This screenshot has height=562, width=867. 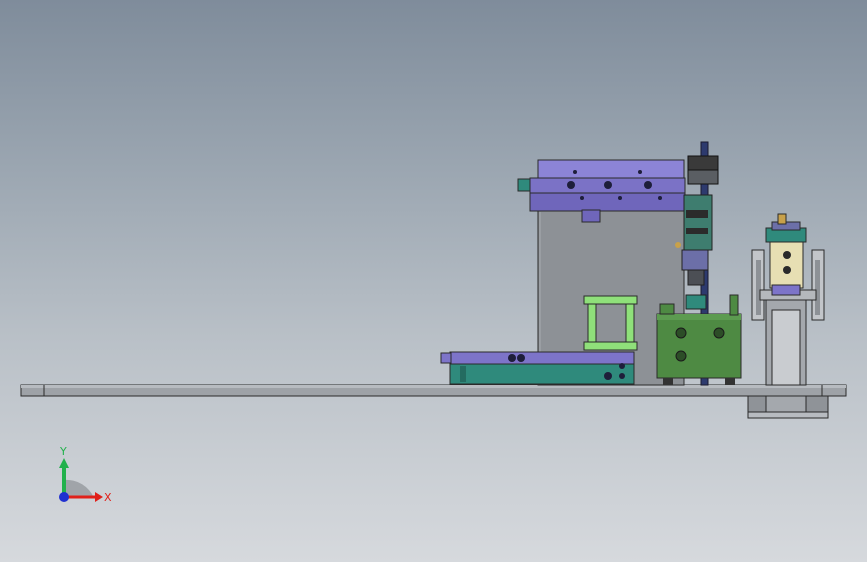 I want to click on z-axis-dot, so click(x=64, y=497).